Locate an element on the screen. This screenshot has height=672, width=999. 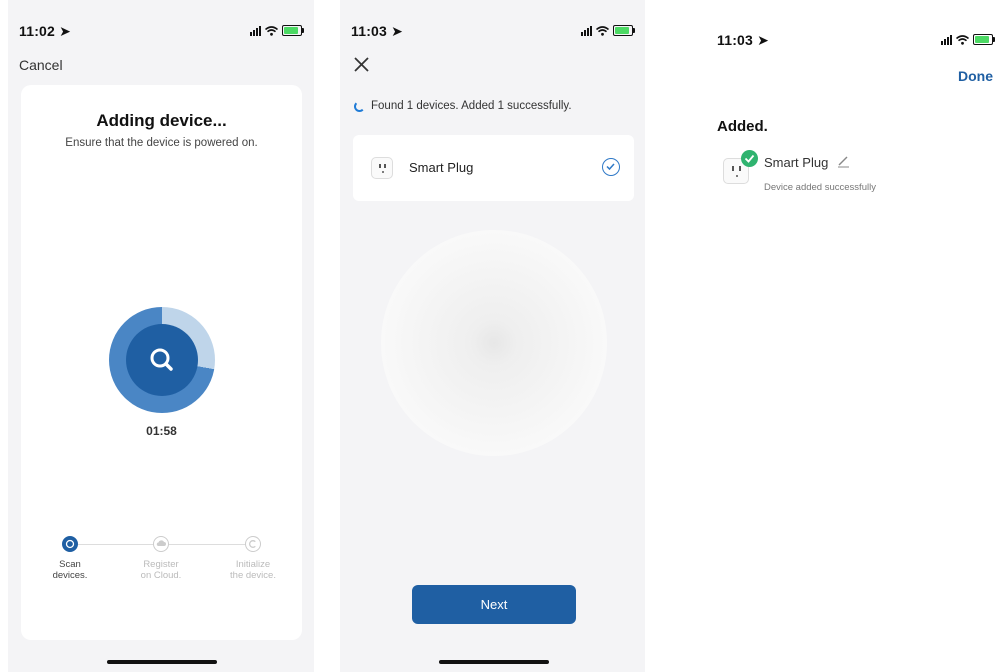
search-icon is located at coordinates (161, 359).